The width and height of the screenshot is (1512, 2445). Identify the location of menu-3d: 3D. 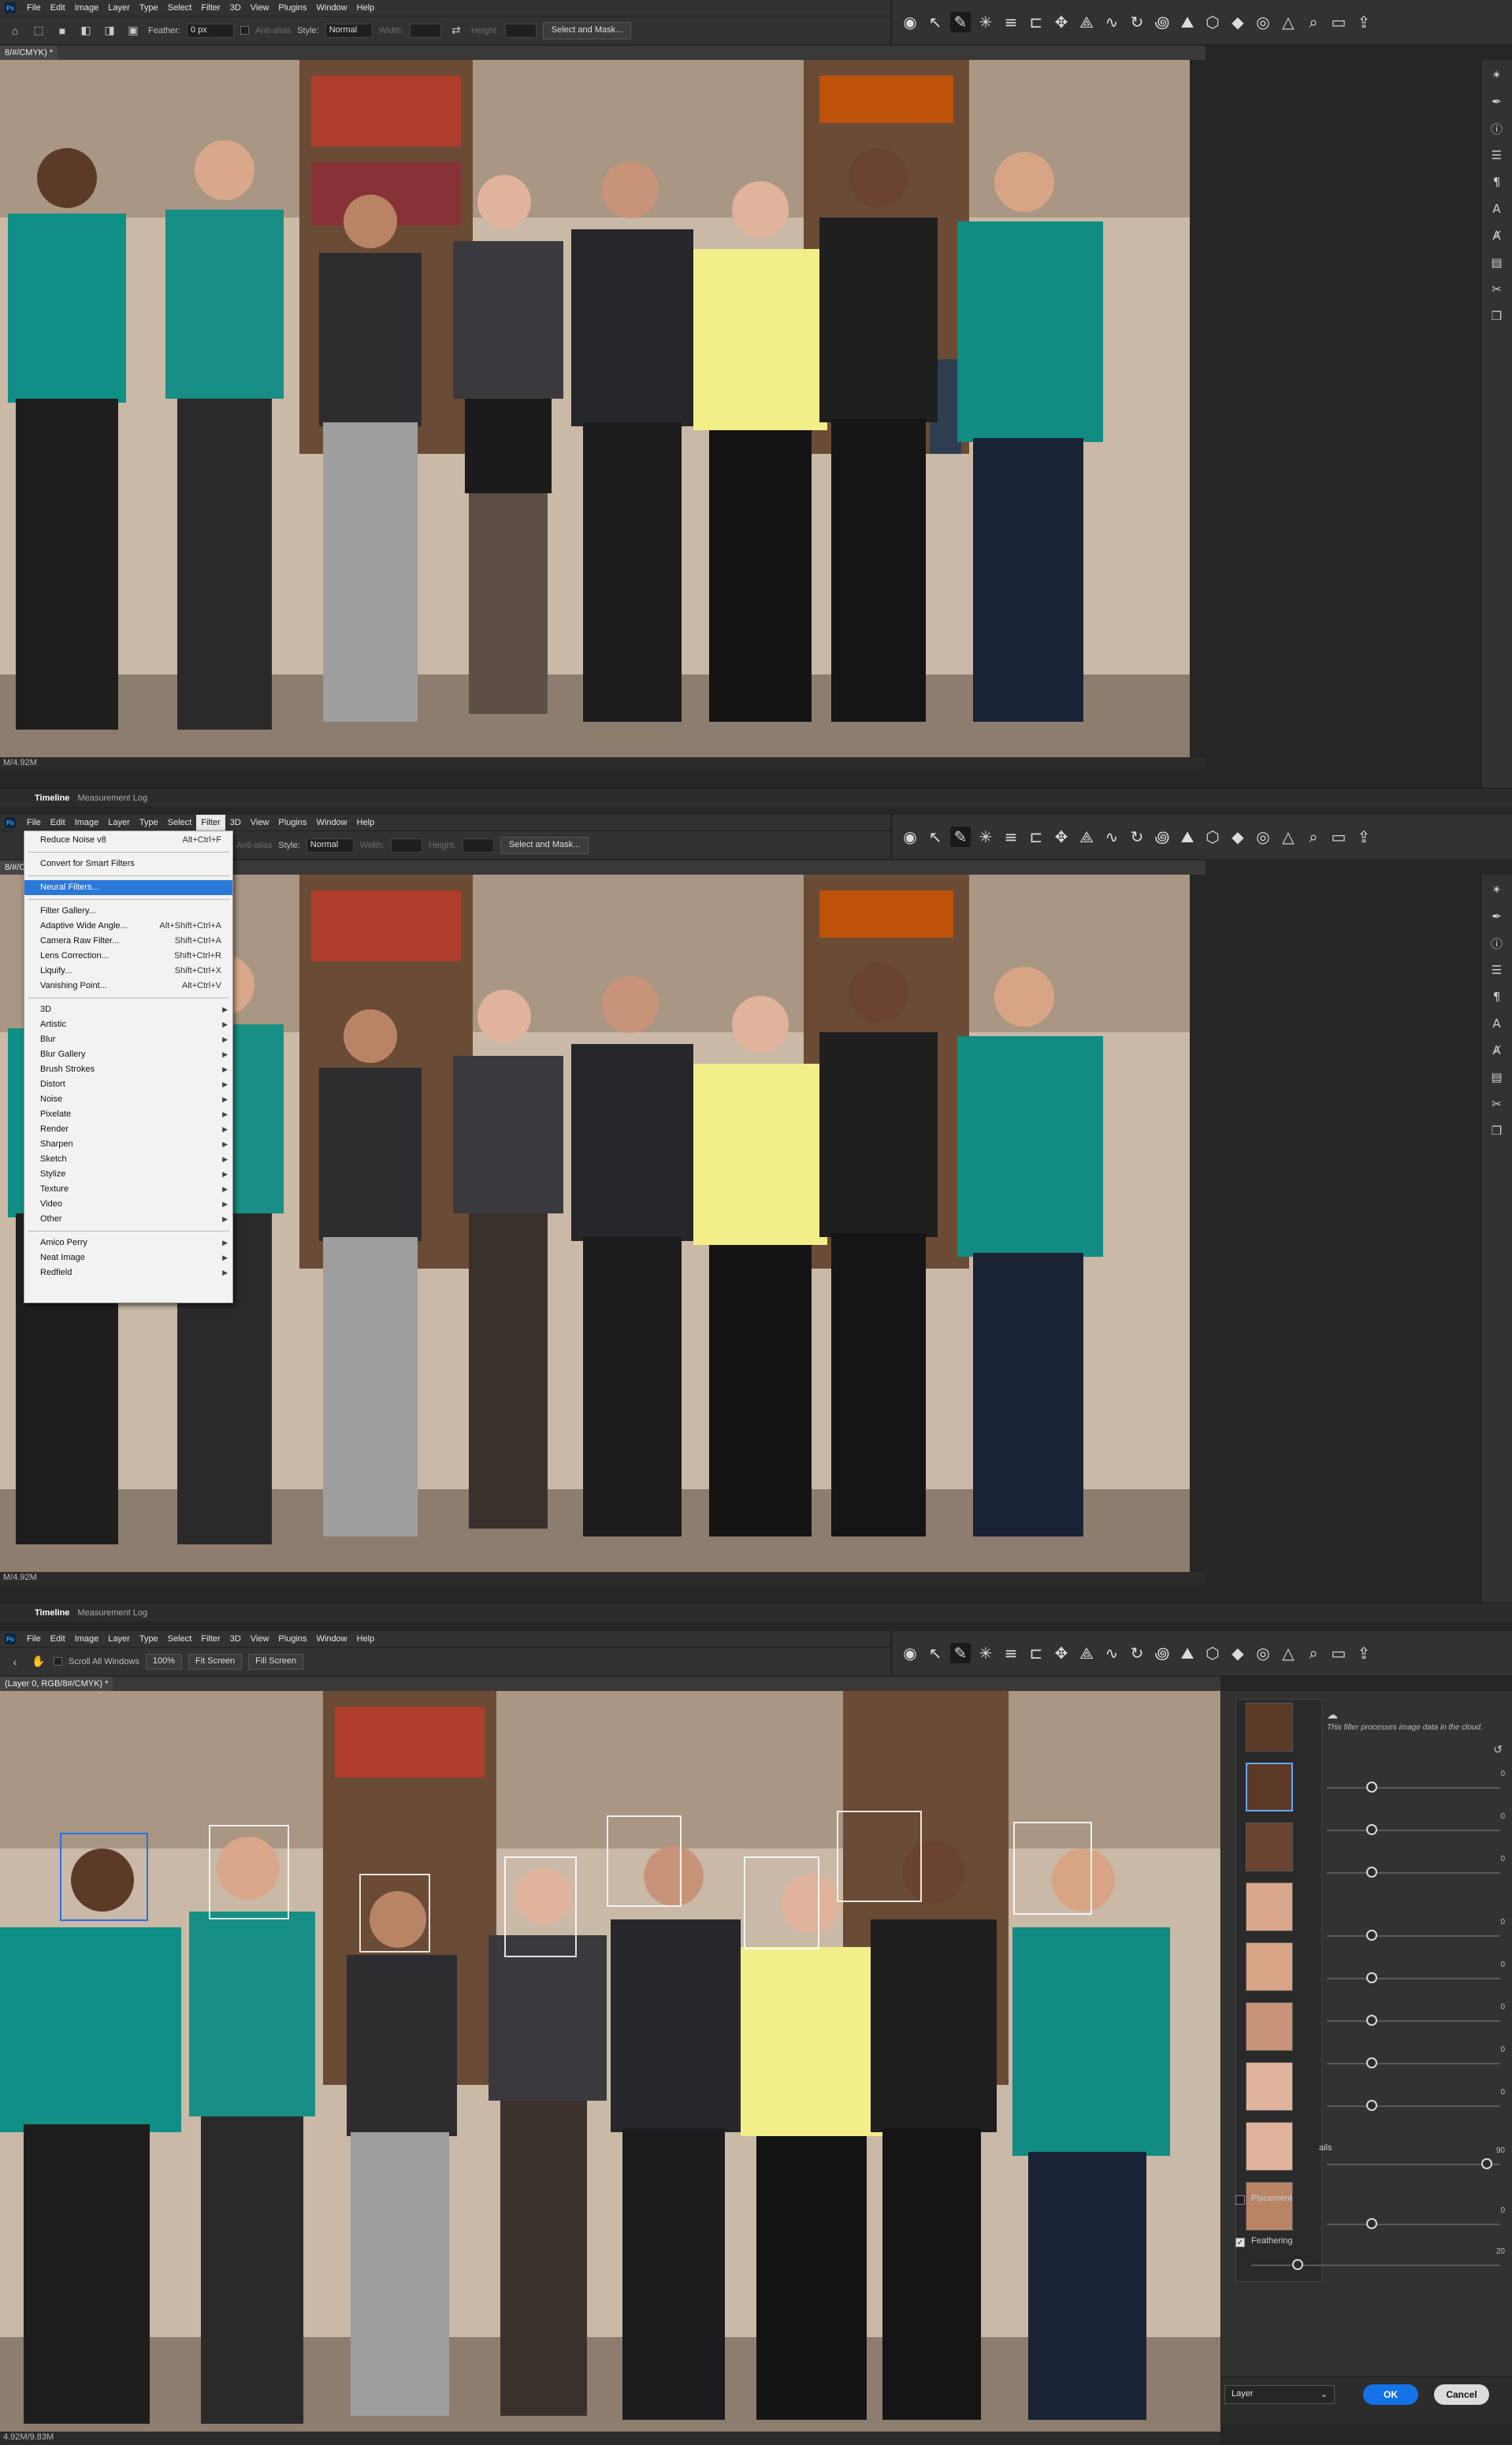
(235, 8).